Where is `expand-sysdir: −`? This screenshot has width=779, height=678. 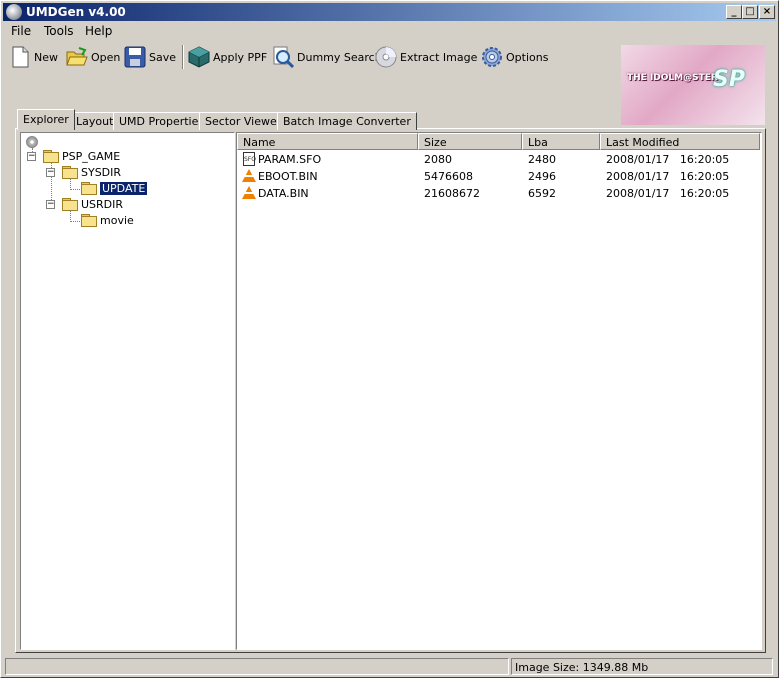 expand-sysdir: − is located at coordinates (50, 172).